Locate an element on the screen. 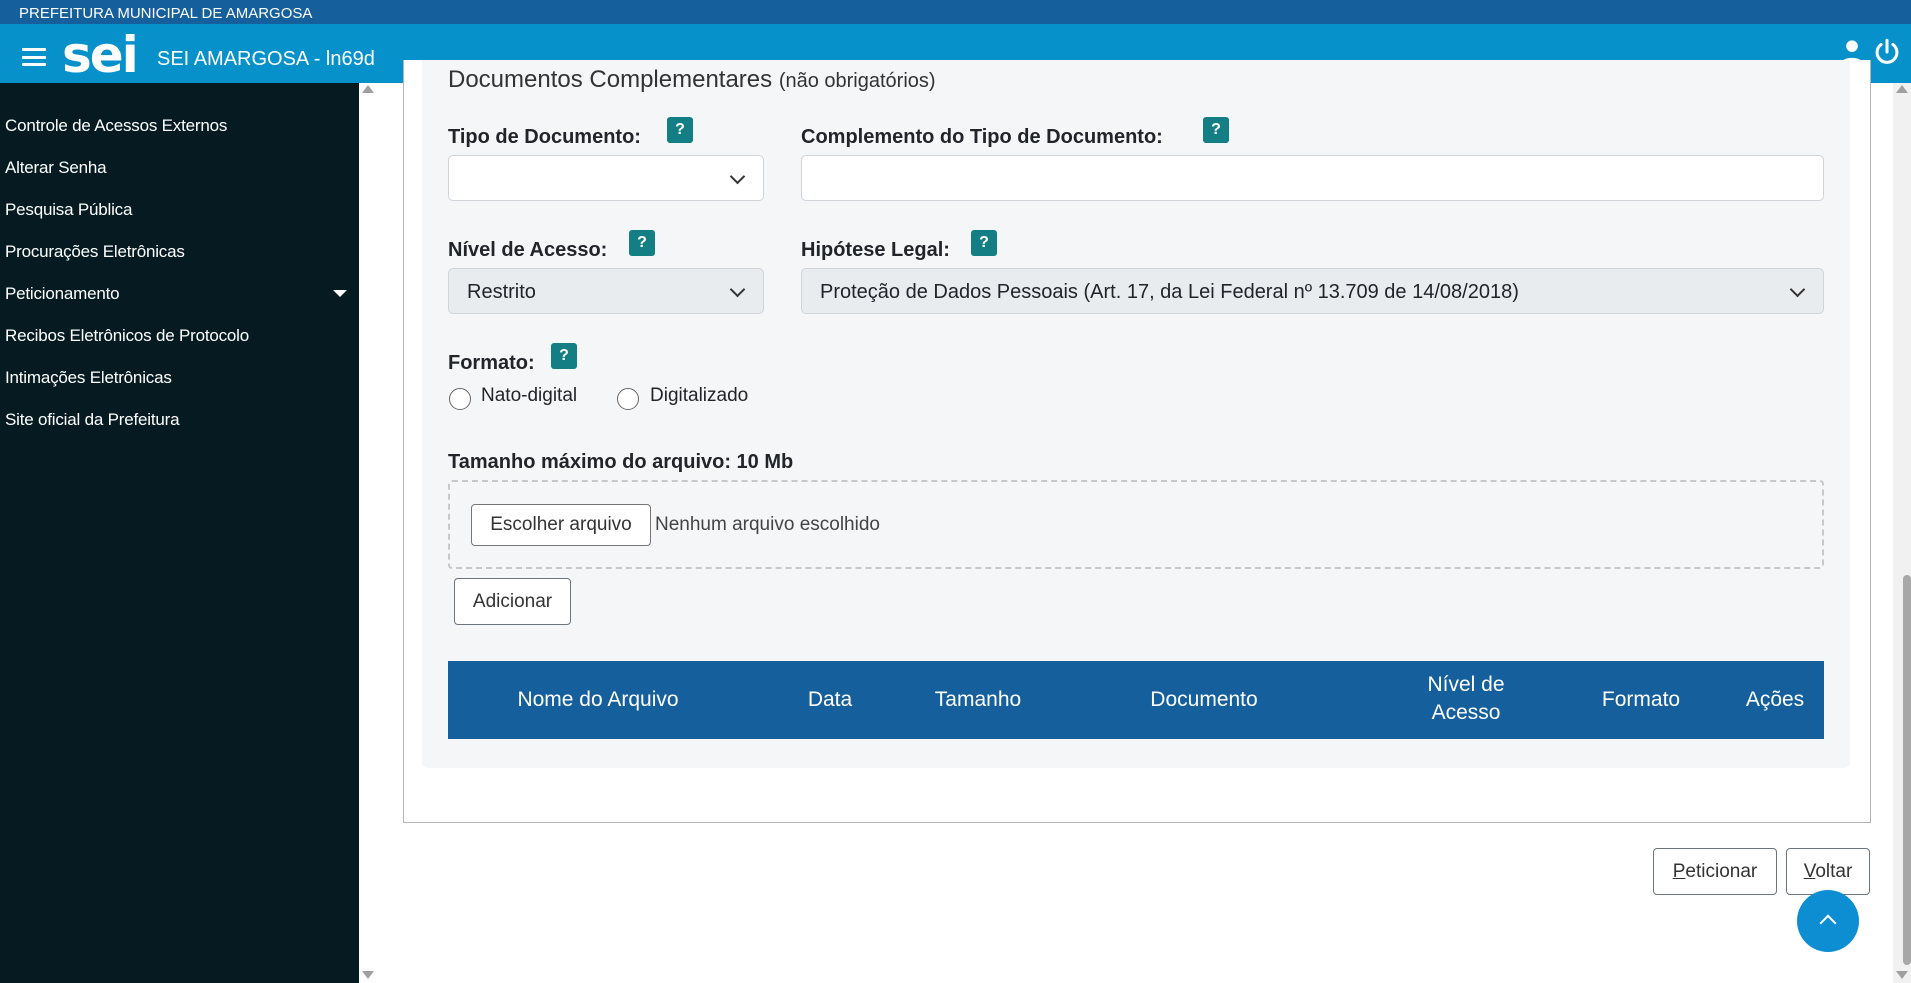  hipotese-legal-label: Hipótese Legal: is located at coordinates (875, 250).